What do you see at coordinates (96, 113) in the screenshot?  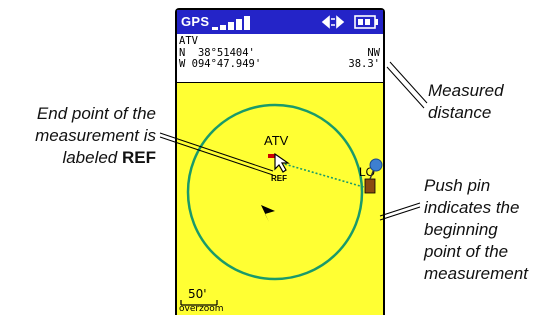 I see `ref-callout-line1: End point of the` at bounding box center [96, 113].